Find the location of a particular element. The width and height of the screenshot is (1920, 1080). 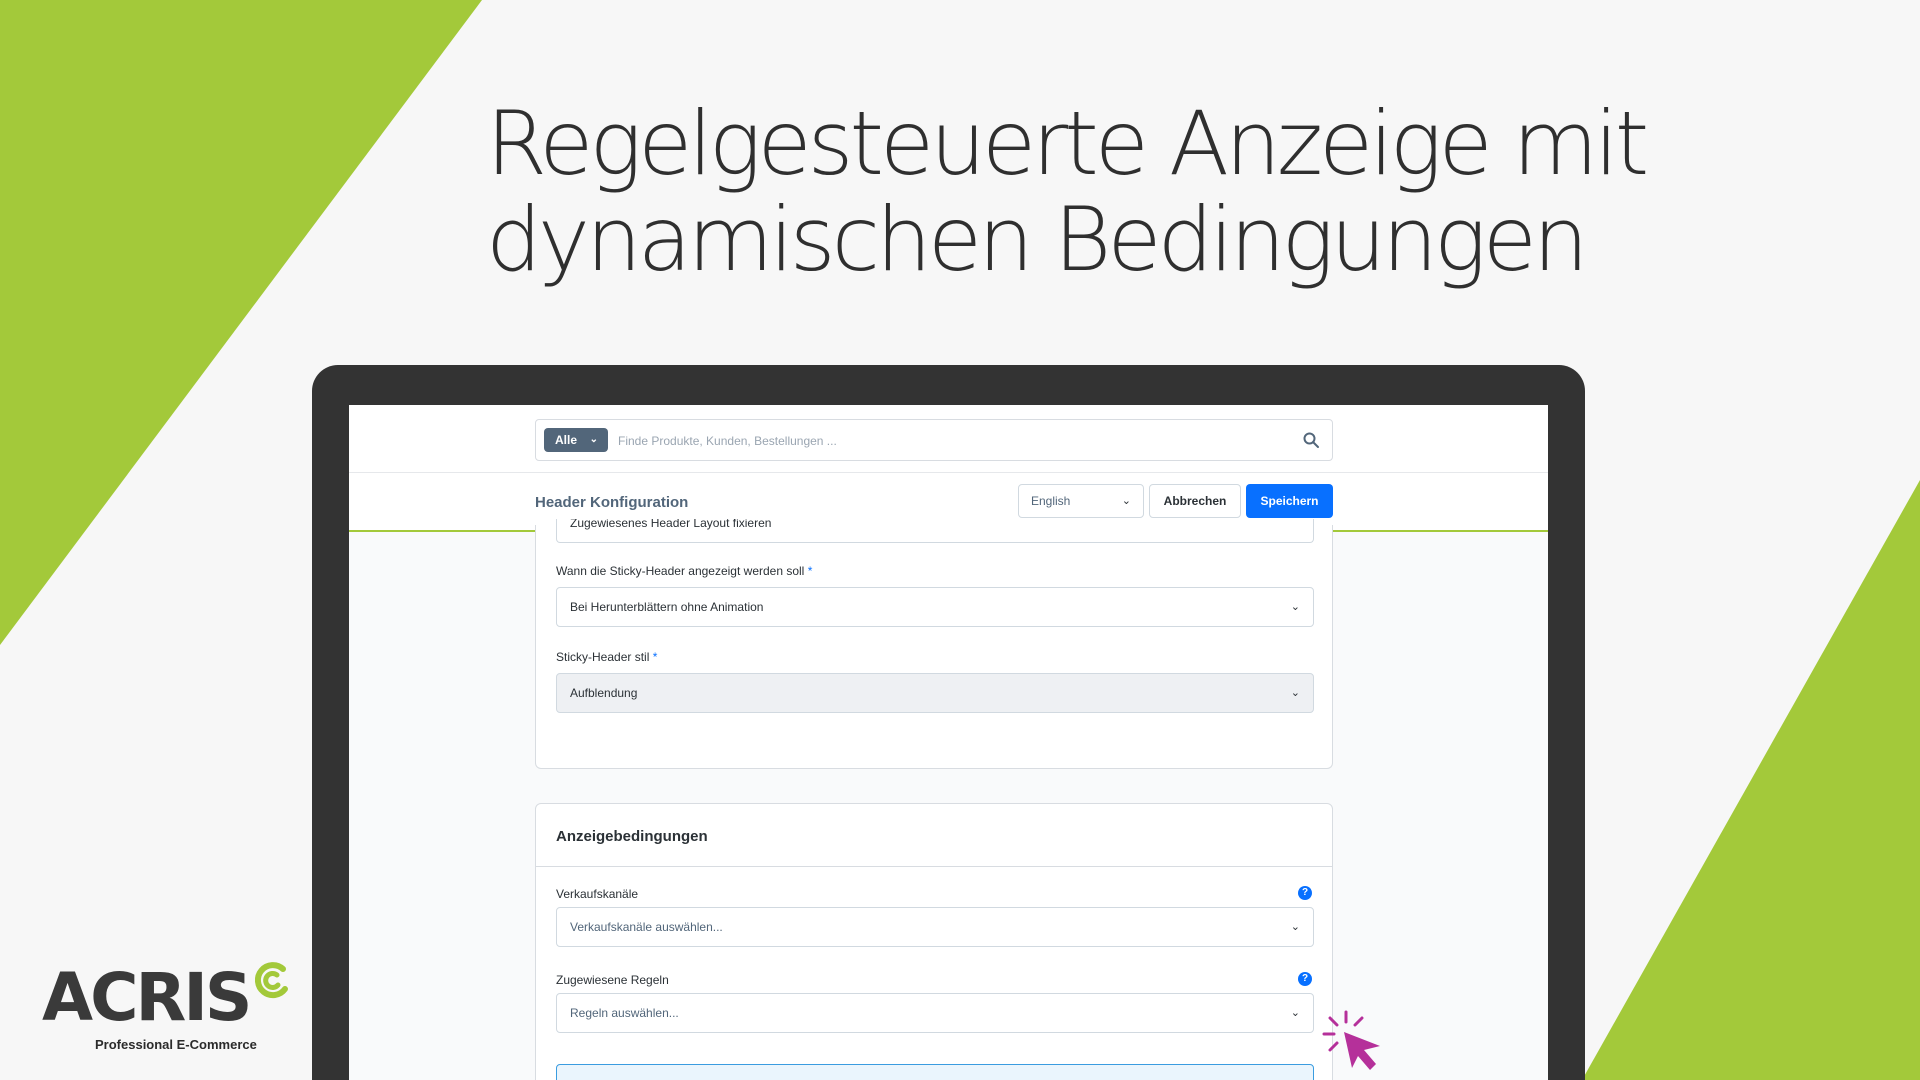

language-switch: English ⌄ is located at coordinates (1081, 501).